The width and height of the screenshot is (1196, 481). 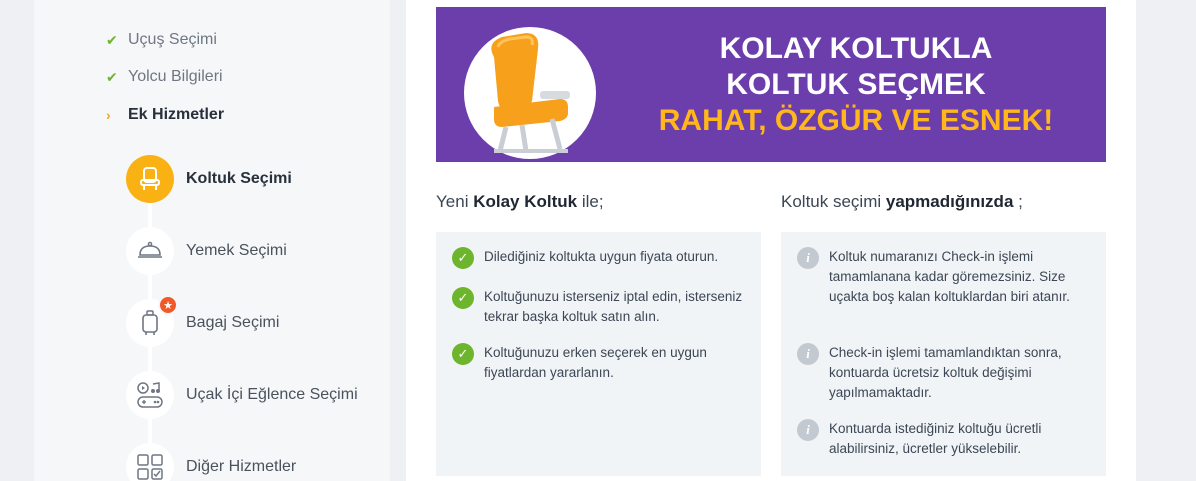 What do you see at coordinates (525, 201) in the screenshot?
I see `title-bold-text: Kolay Koltuk` at bounding box center [525, 201].